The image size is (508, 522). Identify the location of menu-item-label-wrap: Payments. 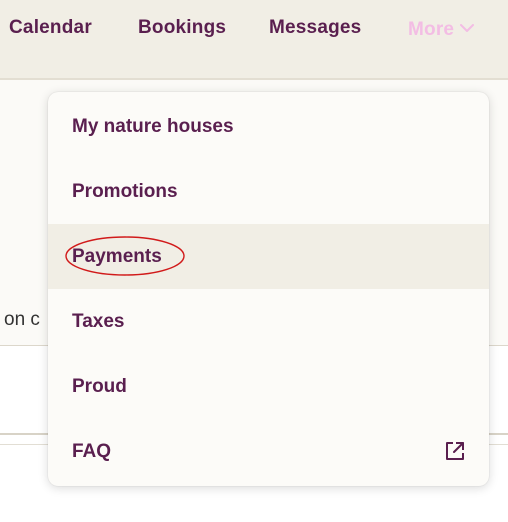
(125, 255).